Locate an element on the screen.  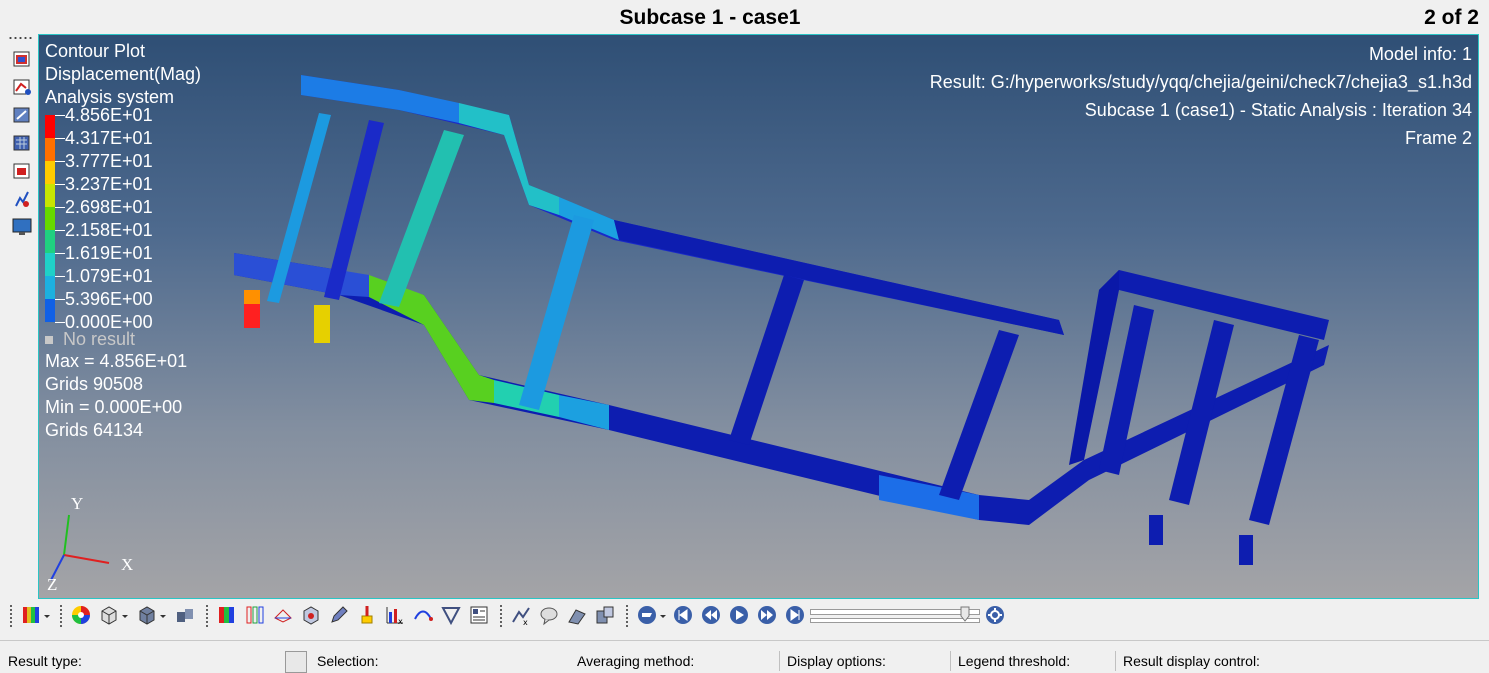
left-toolbar is located at coordinates (19, 316).